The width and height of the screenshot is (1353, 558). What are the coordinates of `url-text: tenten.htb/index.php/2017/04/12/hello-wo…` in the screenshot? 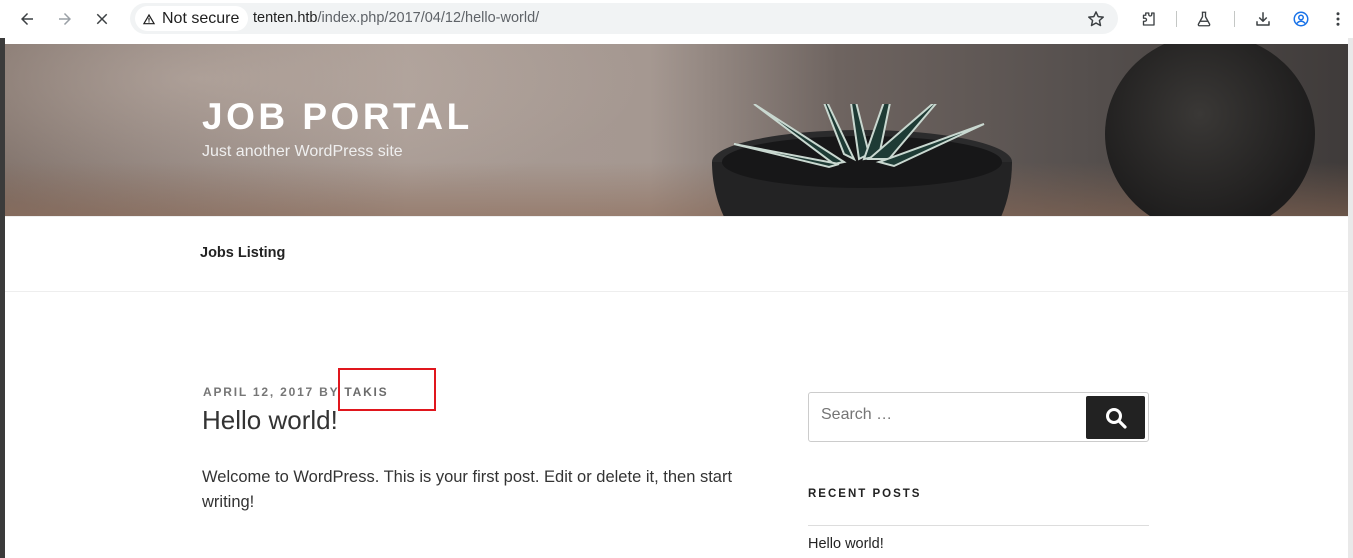 It's located at (396, 18).